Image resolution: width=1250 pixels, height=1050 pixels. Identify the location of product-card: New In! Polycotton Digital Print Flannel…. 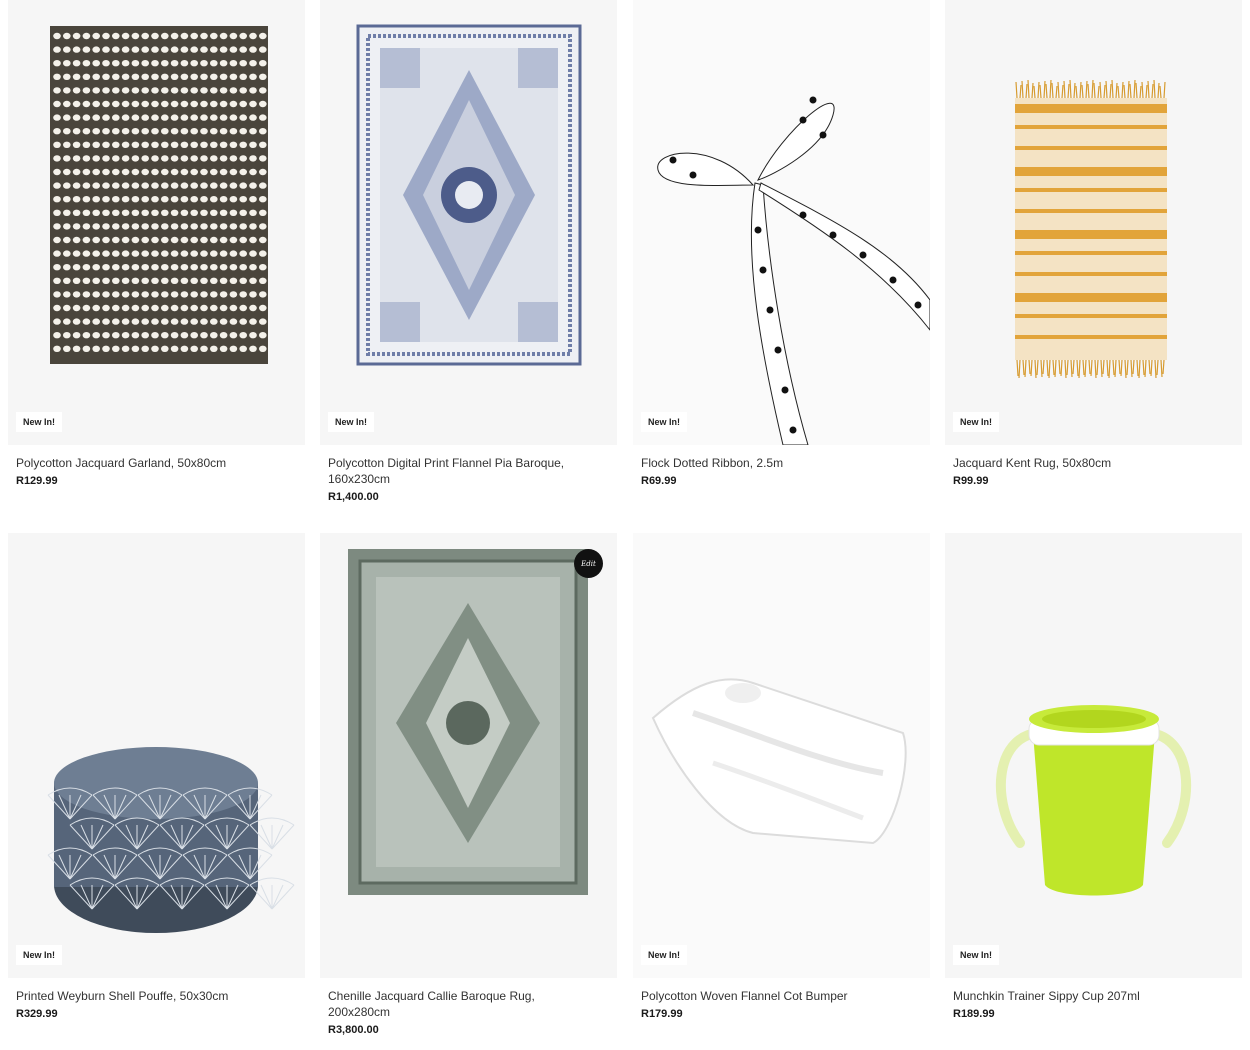
(468, 251).